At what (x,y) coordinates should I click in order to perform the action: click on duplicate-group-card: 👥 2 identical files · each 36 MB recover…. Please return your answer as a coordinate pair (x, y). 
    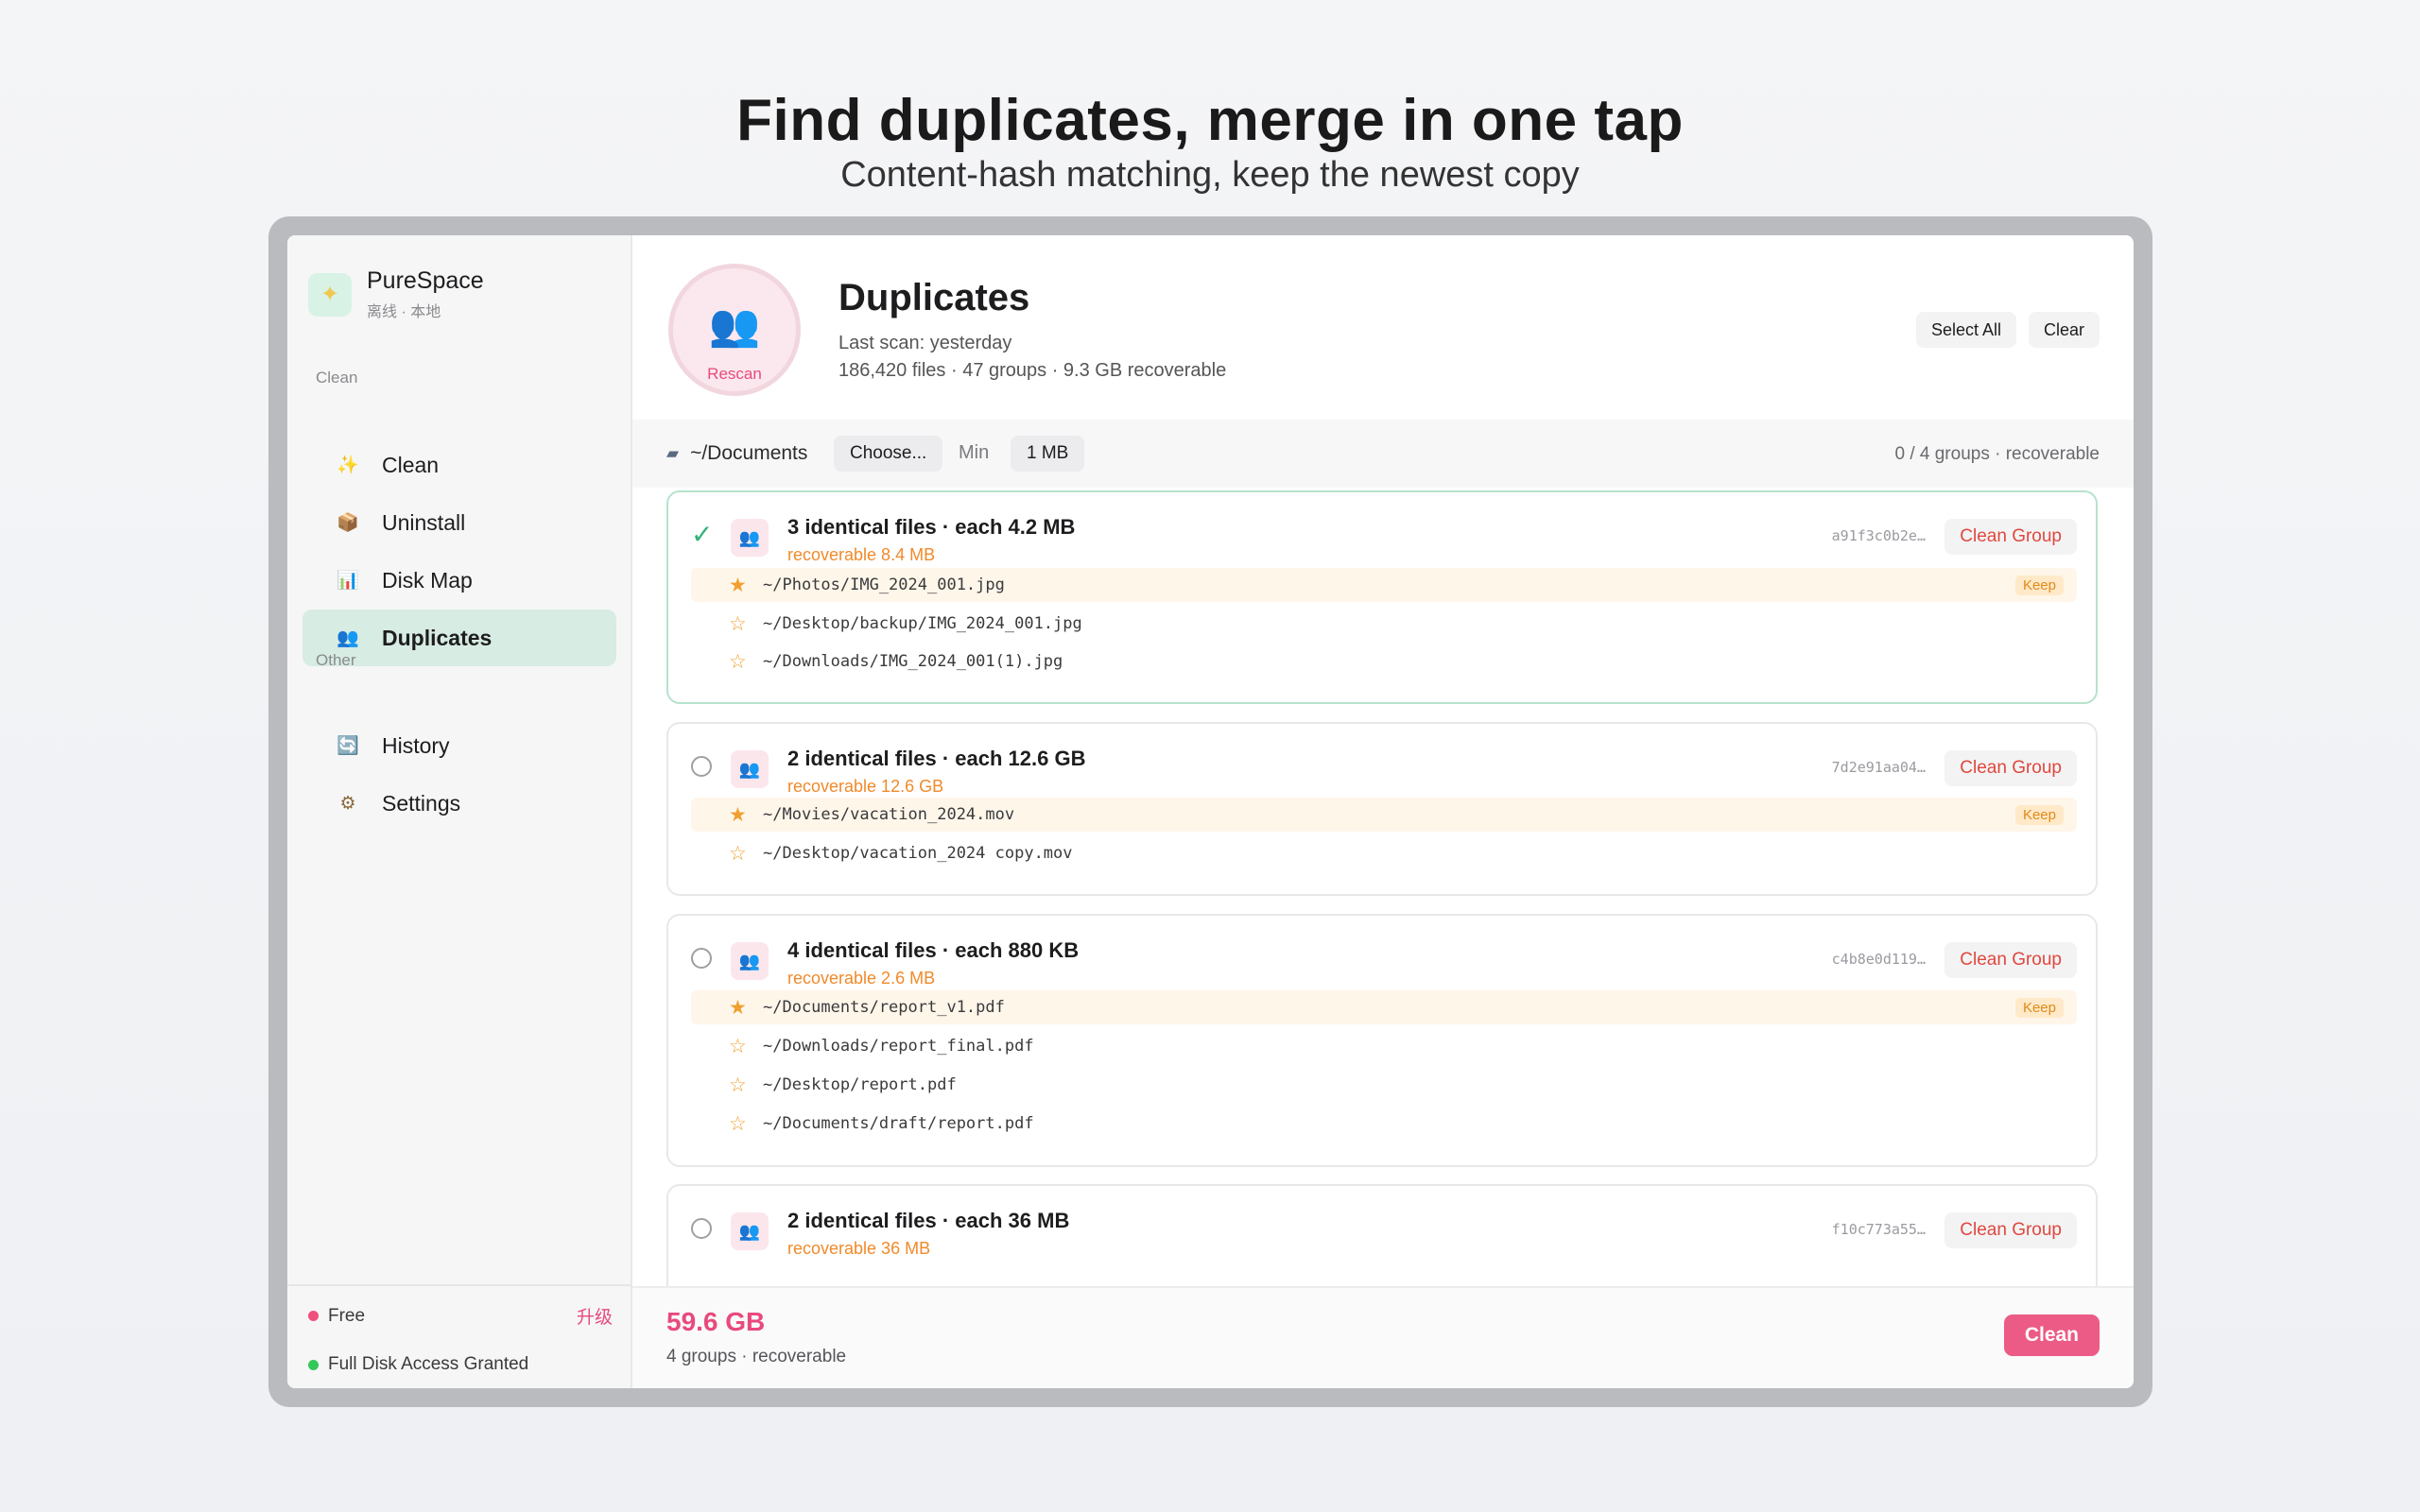
    Looking at the image, I should click on (1382, 1235).